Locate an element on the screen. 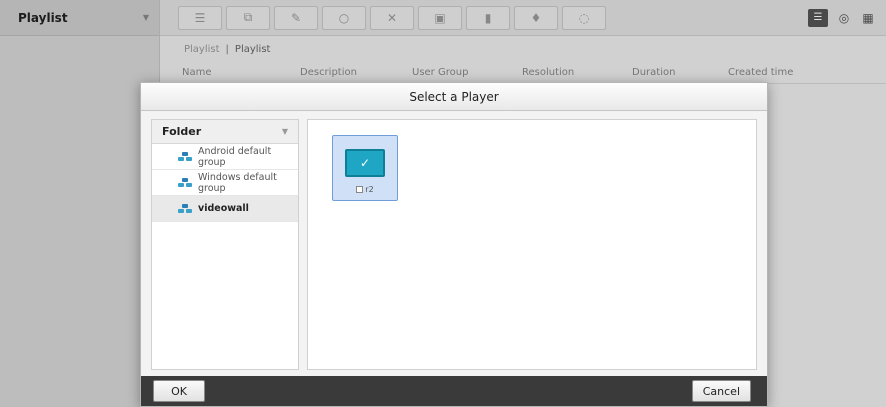 The image size is (886, 407). cancel-button: Cancel is located at coordinates (721, 391).